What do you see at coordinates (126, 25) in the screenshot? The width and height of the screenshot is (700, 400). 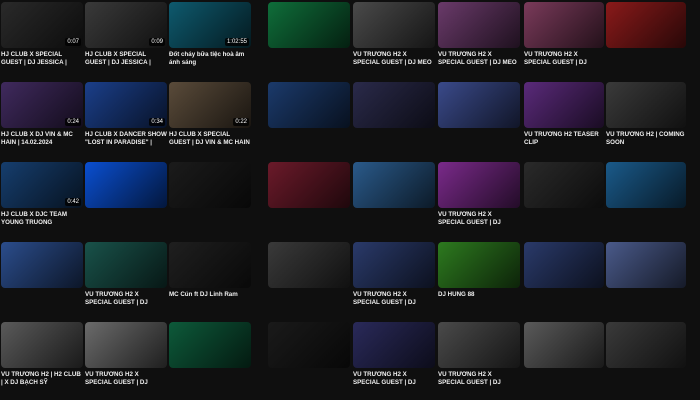 I see `video-thumbnail: 0:09` at bounding box center [126, 25].